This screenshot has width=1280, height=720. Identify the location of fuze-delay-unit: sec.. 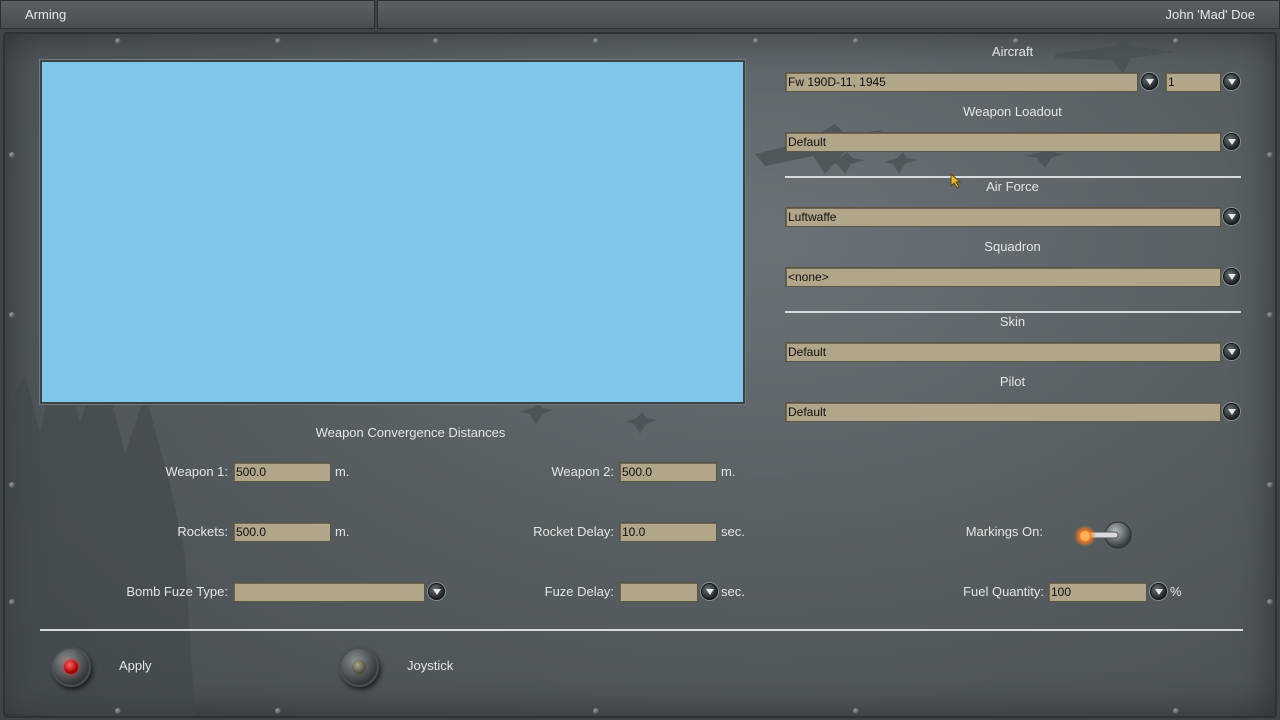
(733, 591).